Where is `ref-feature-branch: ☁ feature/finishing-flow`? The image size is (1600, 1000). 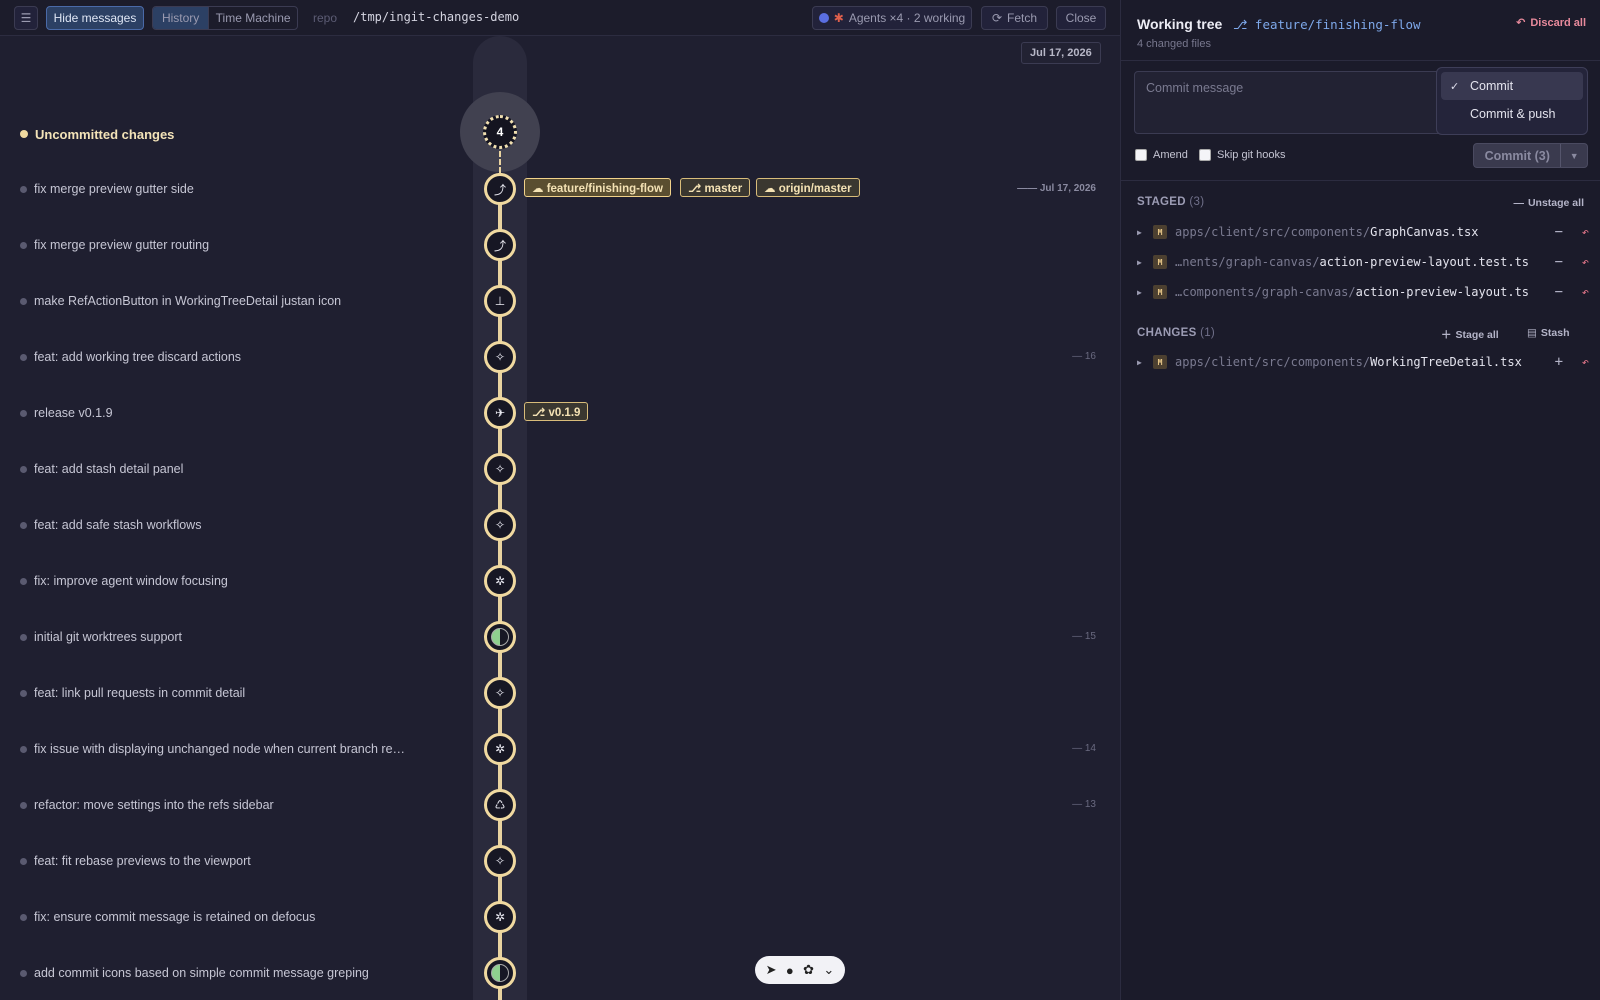 ref-feature-branch: ☁ feature/finishing-flow is located at coordinates (597, 187).